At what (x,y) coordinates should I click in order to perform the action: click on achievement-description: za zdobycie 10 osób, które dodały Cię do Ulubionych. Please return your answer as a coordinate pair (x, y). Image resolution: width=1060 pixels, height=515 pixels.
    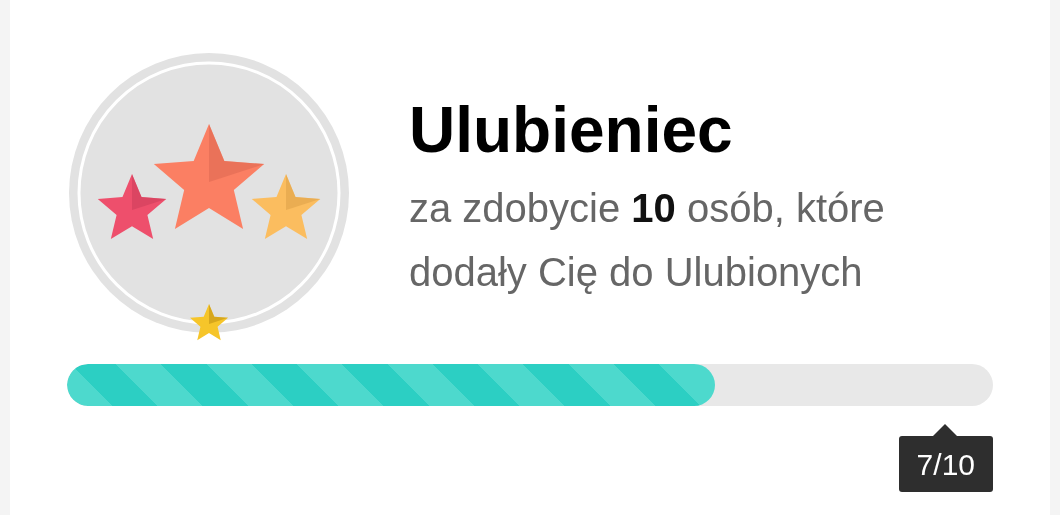
    Looking at the image, I should click on (647, 240).